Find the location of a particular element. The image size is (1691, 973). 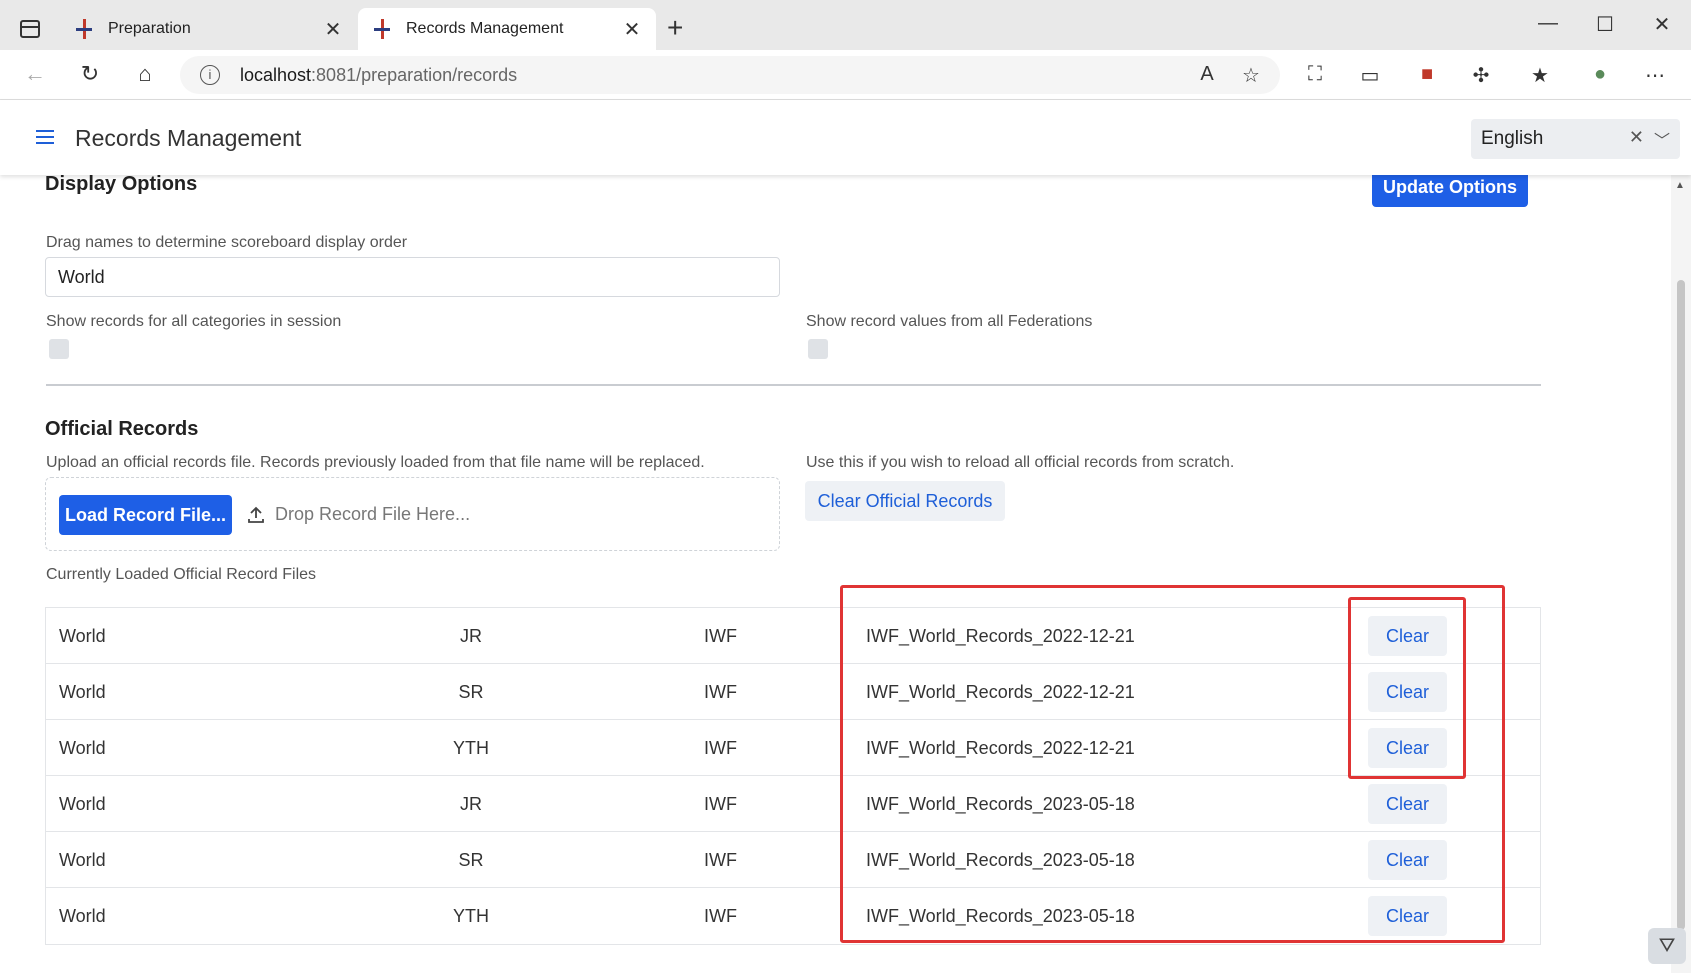

back-icon: ← is located at coordinates (35, 74).